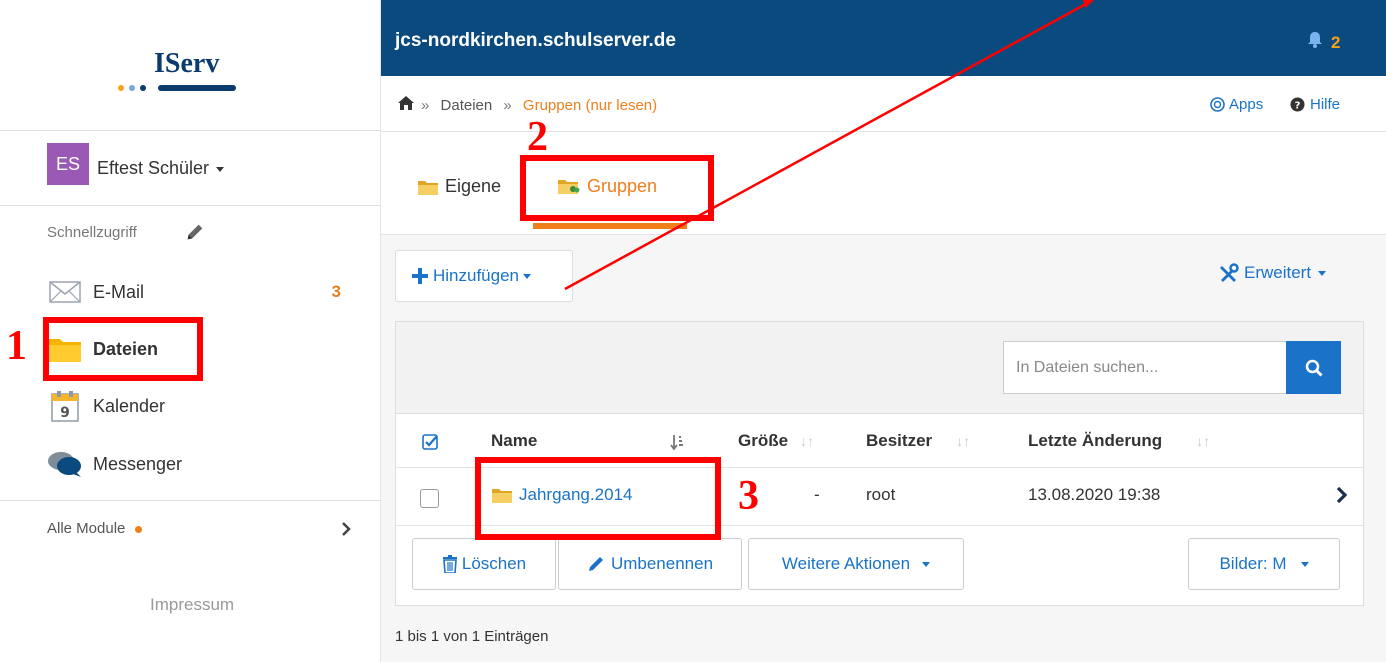 This screenshot has width=1386, height=662. What do you see at coordinates (202, 464) in the screenshot?
I see `sidebar-item-messenger: Messenger` at bounding box center [202, 464].